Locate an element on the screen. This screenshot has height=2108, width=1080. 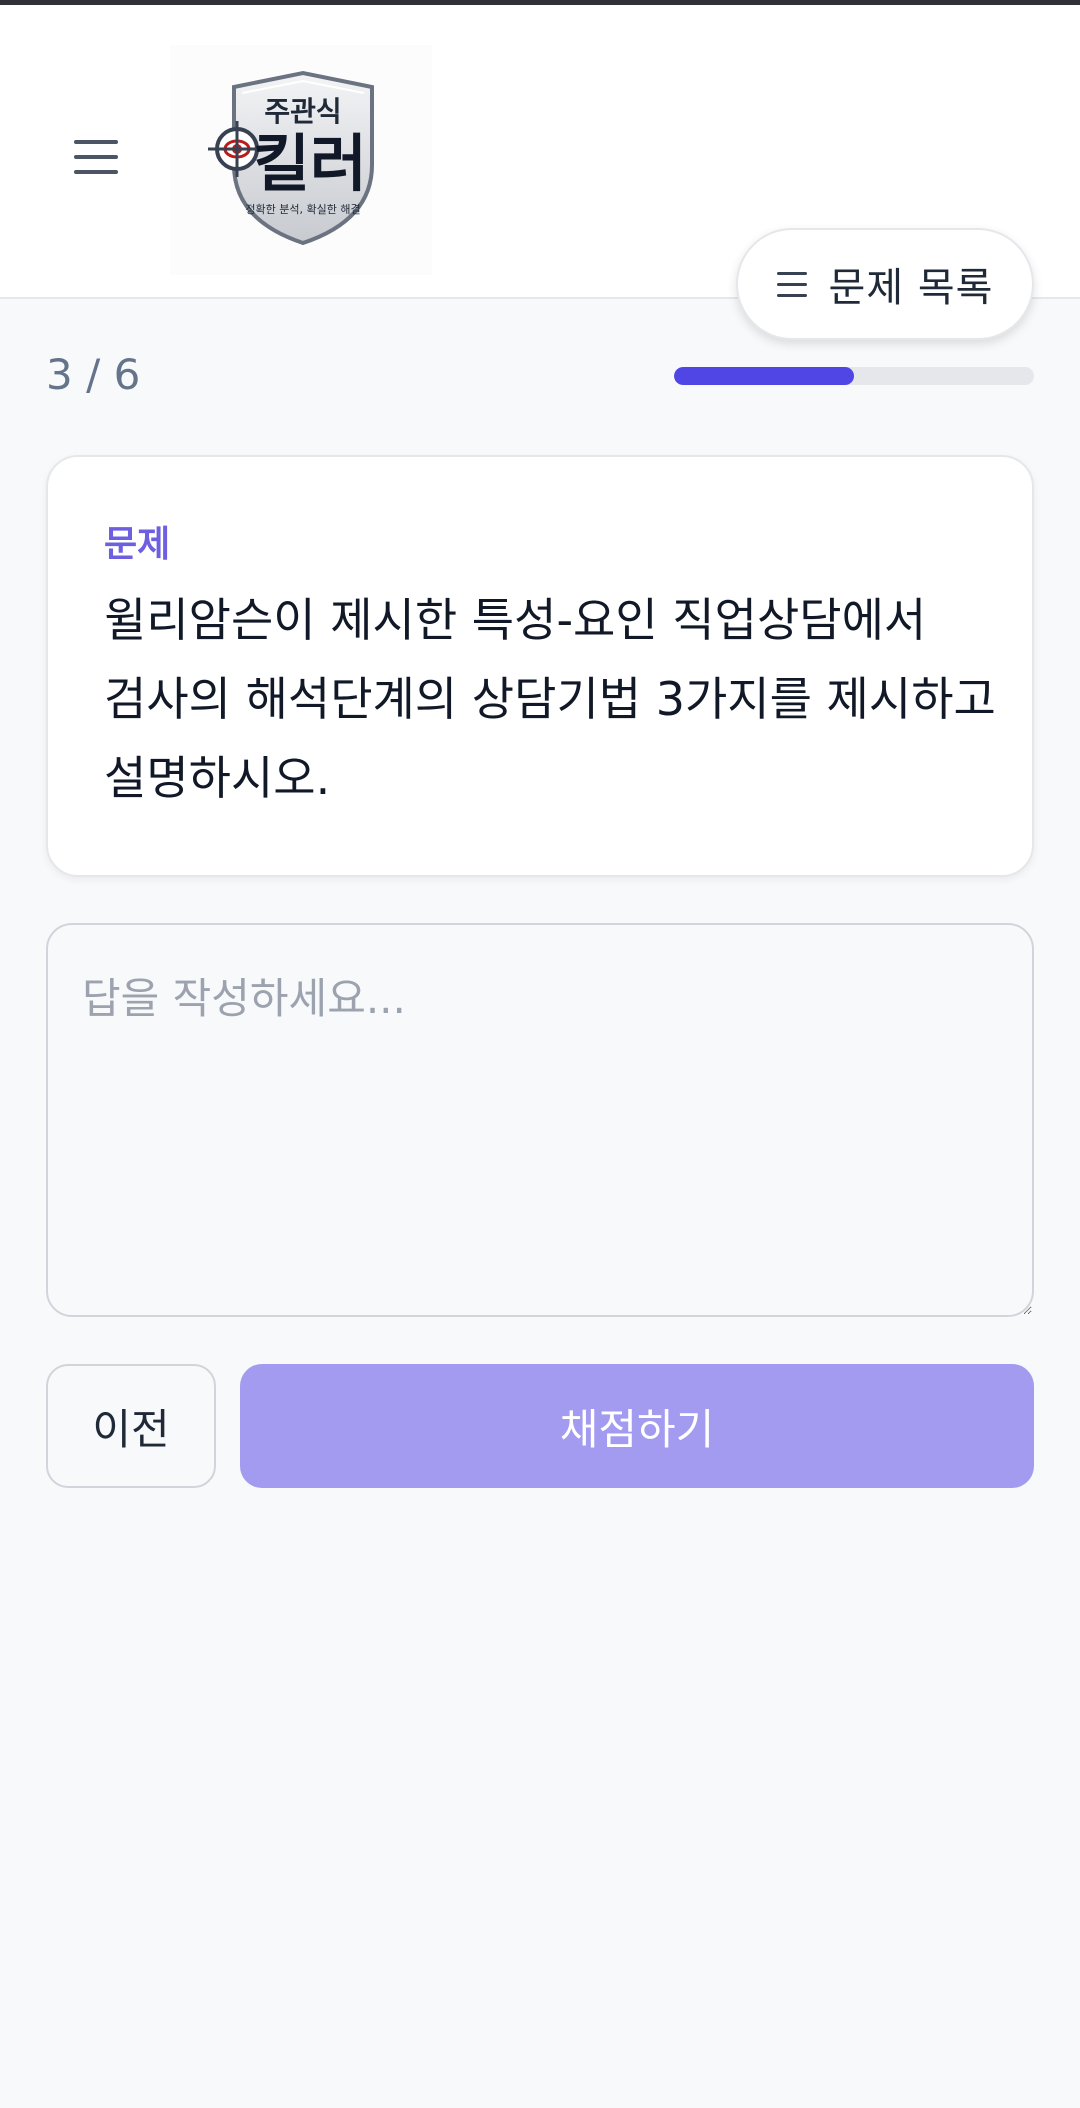
progress-counter: 3 / 6 is located at coordinates (93, 374).